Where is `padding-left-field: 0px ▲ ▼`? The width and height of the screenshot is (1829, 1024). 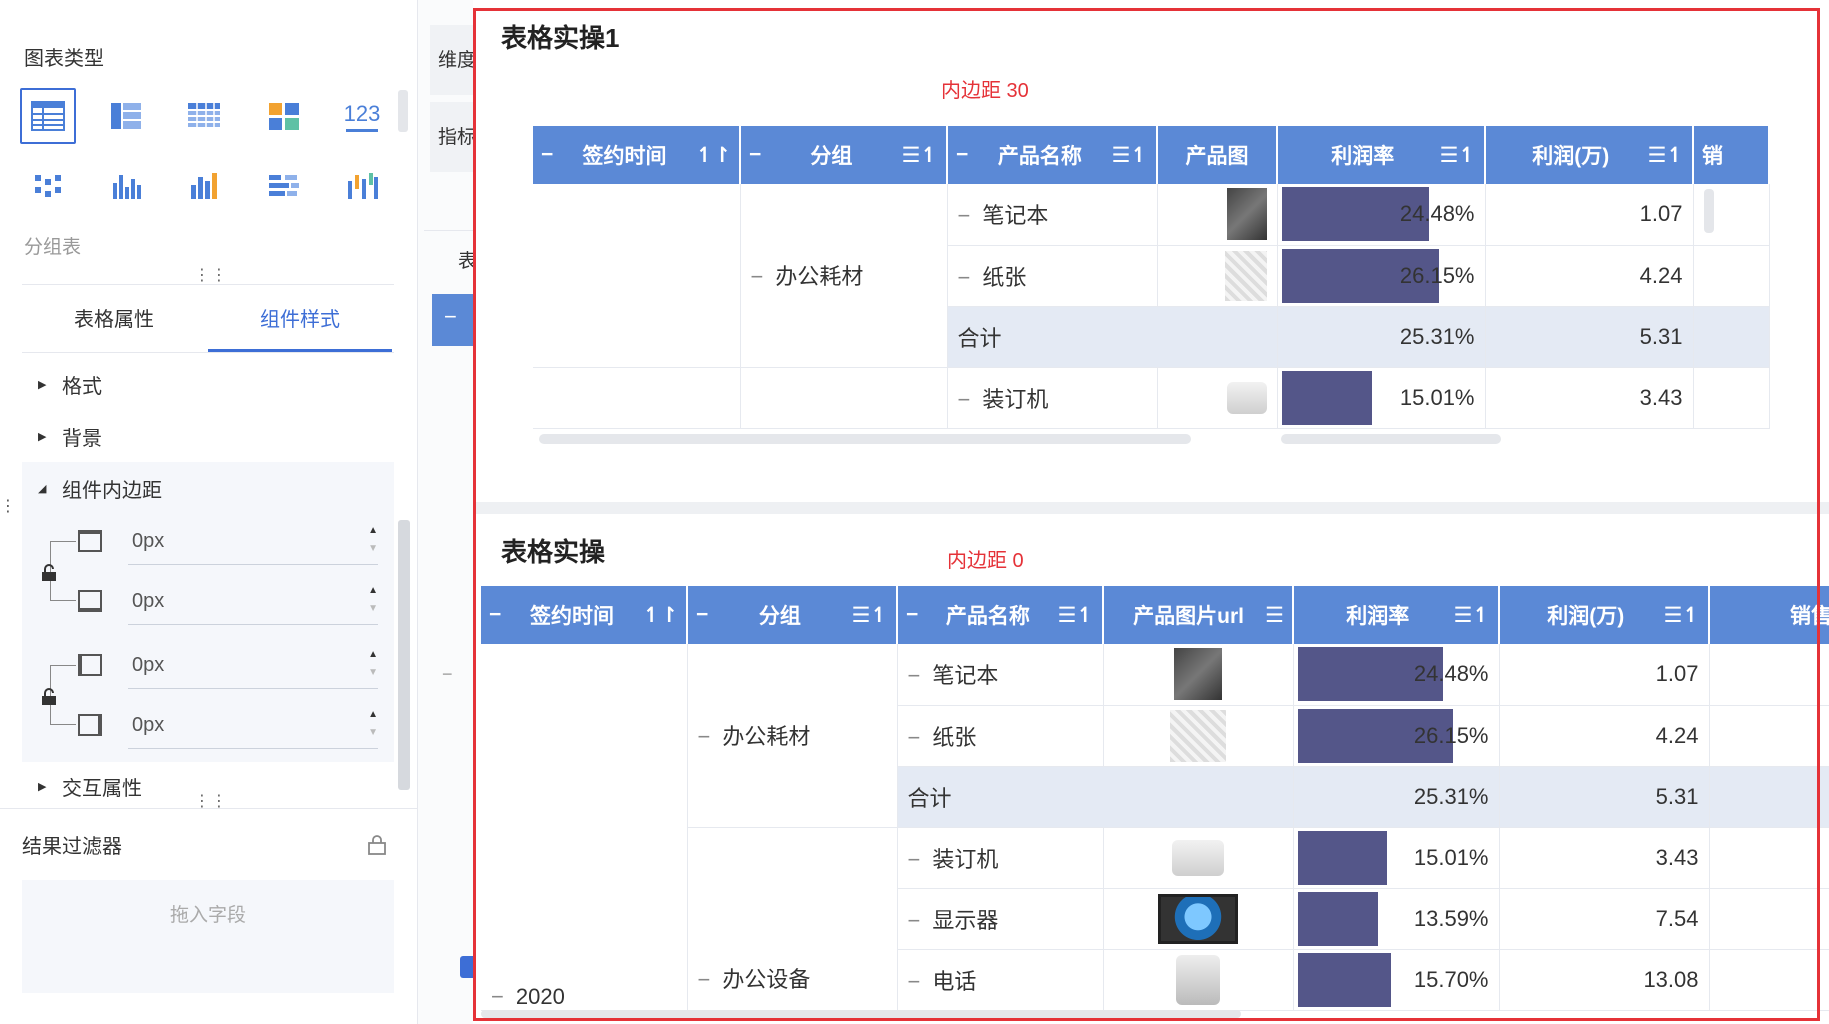
padding-left-field: 0px ▲ ▼ is located at coordinates (228, 665).